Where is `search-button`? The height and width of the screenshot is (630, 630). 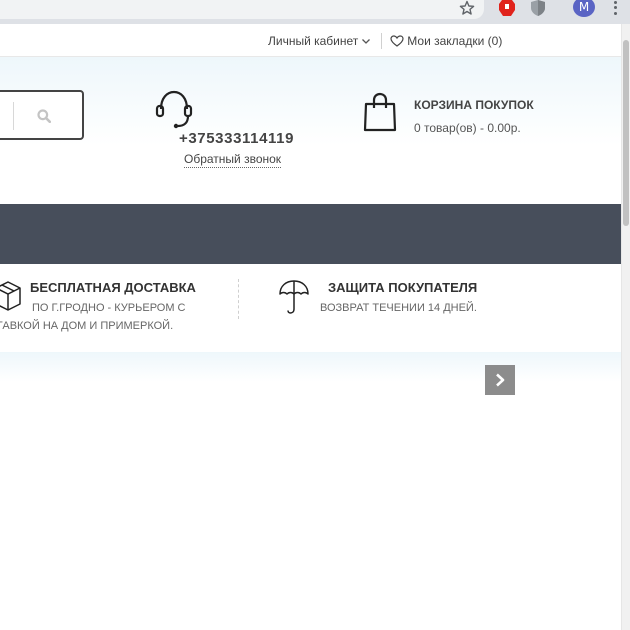 search-button is located at coordinates (44, 116).